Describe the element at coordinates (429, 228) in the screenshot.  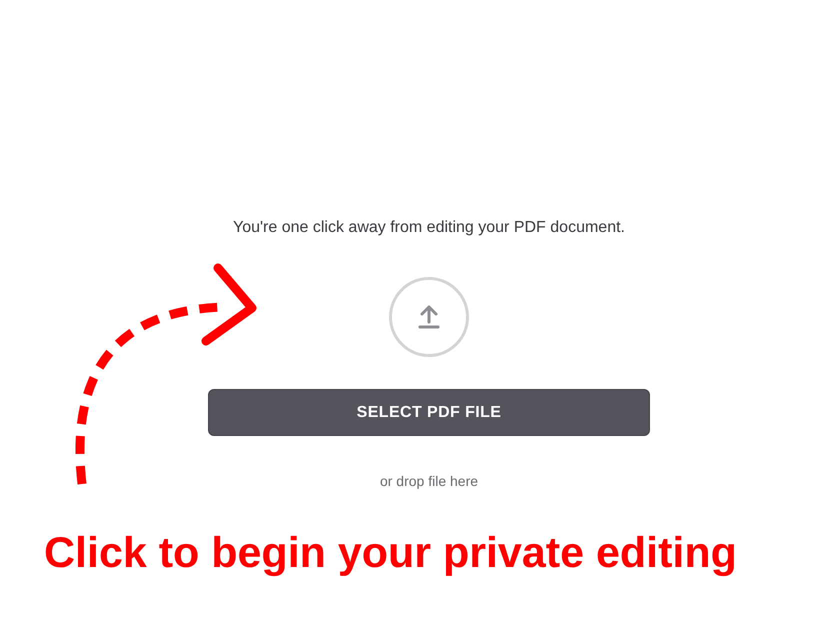
I see `prompt-text: You're one click away from editing your PDF document.` at that location.